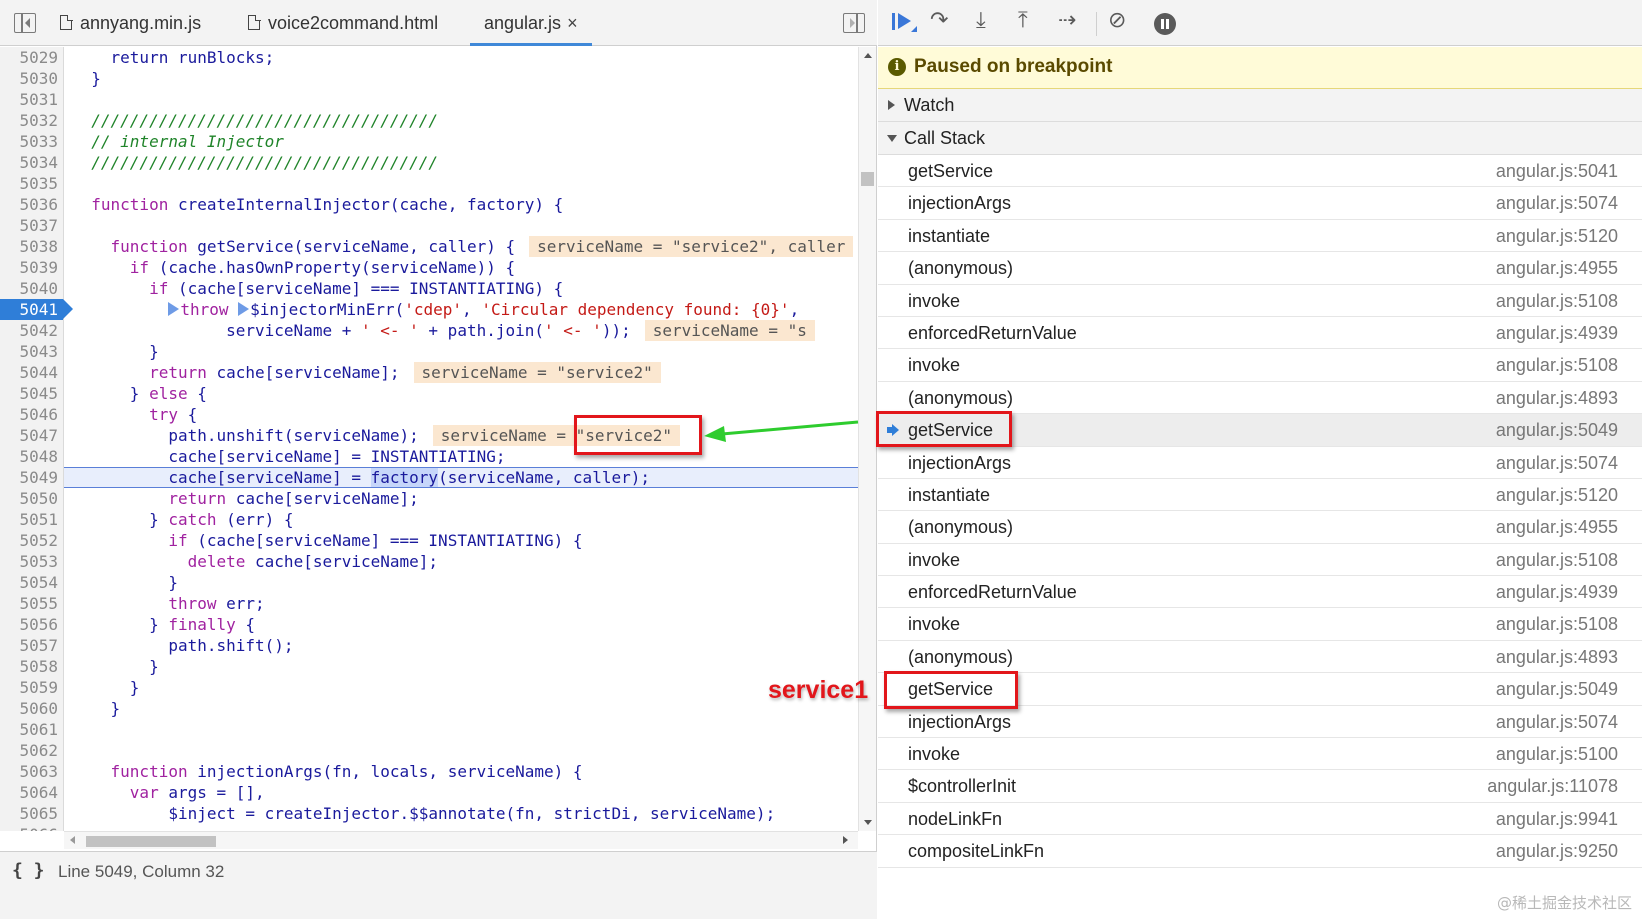 This screenshot has height=919, width=1642. What do you see at coordinates (1260, 171) in the screenshot?
I see `call-frame: getService angular.js:5041` at bounding box center [1260, 171].